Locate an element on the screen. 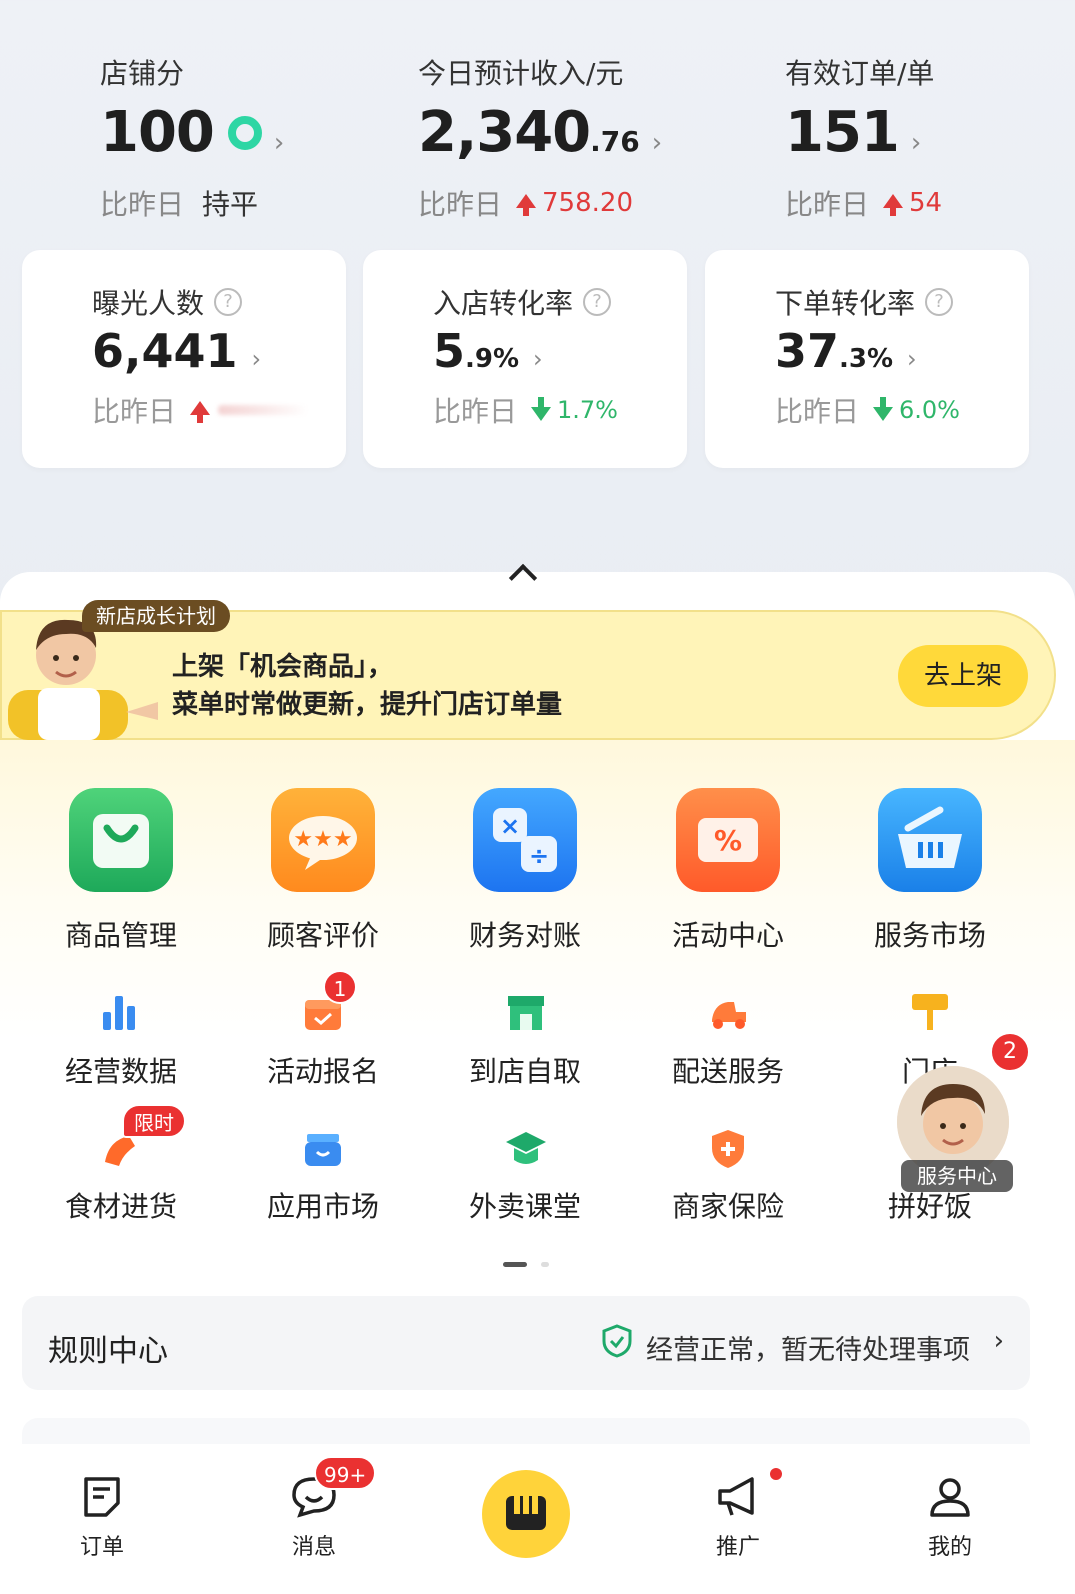  banner-line-1: 上架「机会商品」， is located at coordinates (283, 667).